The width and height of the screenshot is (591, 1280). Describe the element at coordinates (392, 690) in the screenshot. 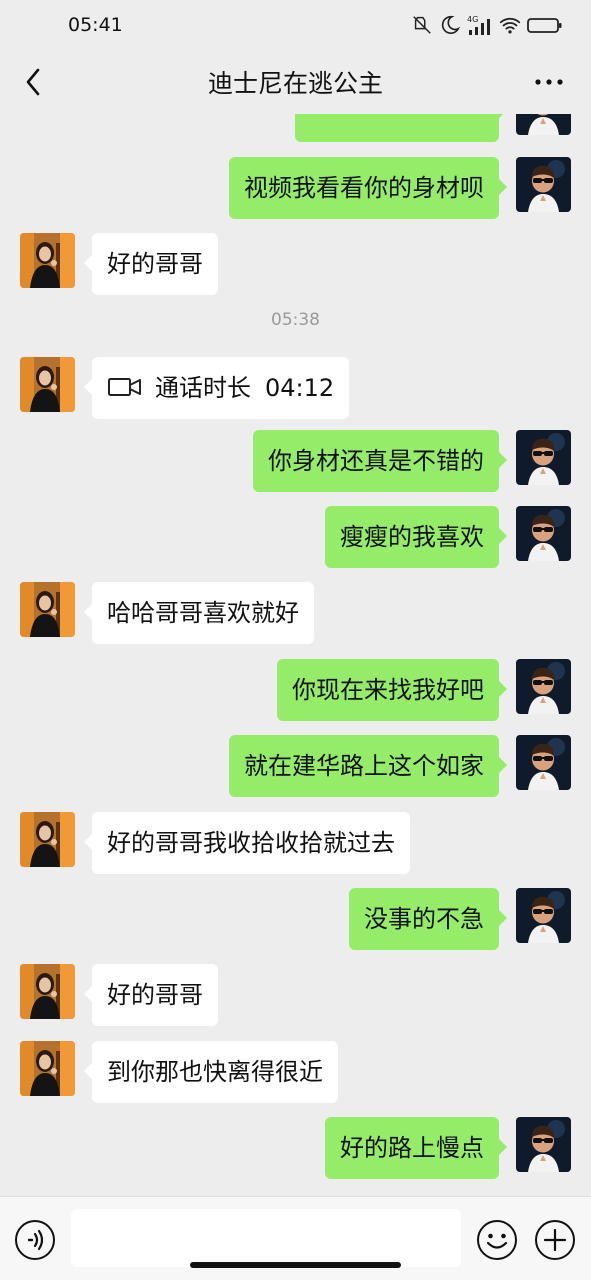

I see `message-bubble-self: 你现在来找我好吧` at that location.